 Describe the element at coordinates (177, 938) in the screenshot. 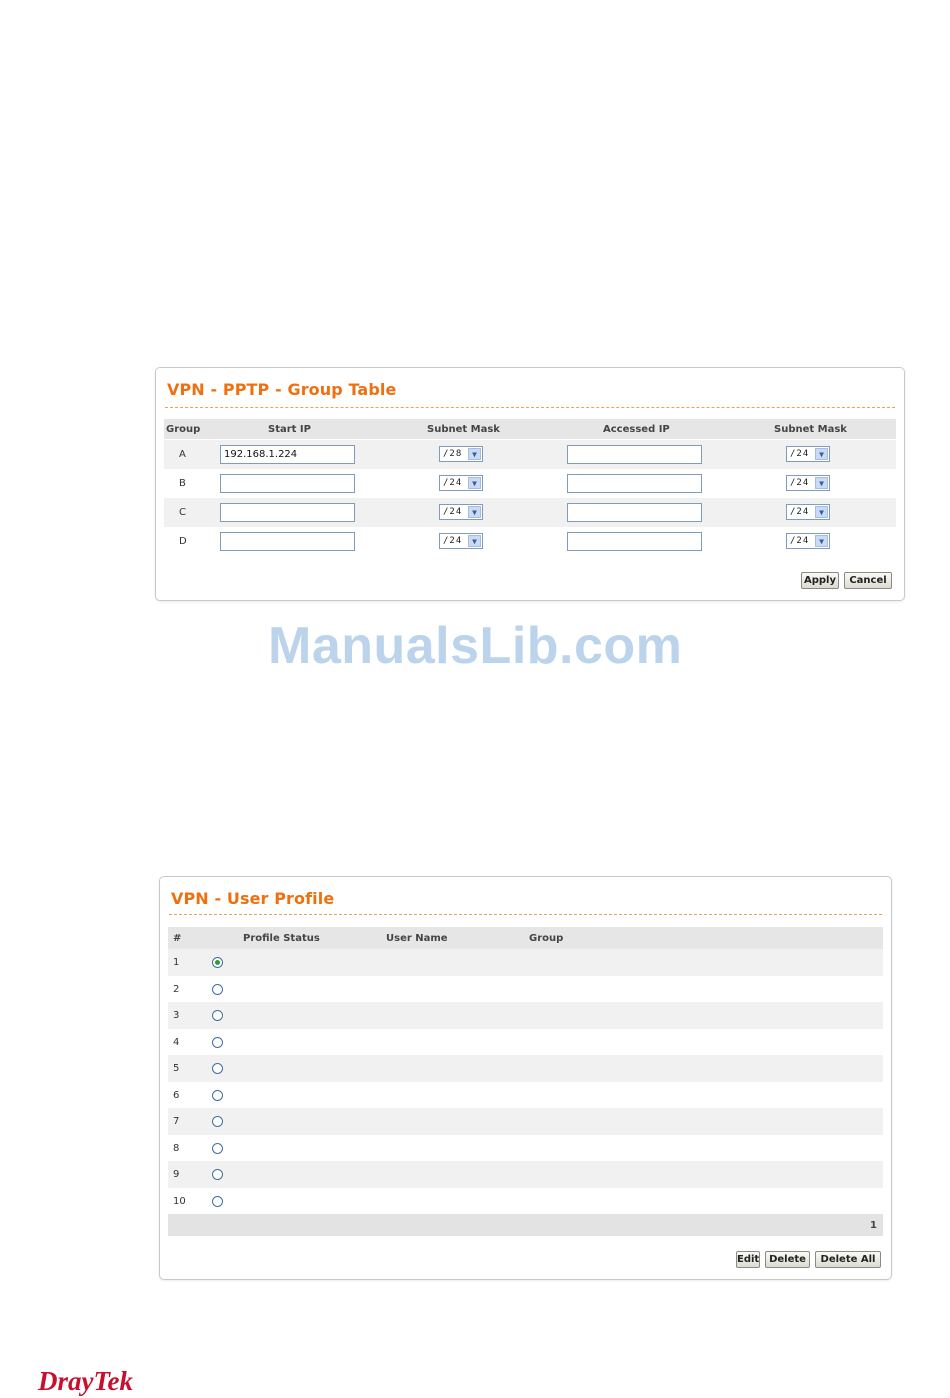

I see `header-number: #` at that location.